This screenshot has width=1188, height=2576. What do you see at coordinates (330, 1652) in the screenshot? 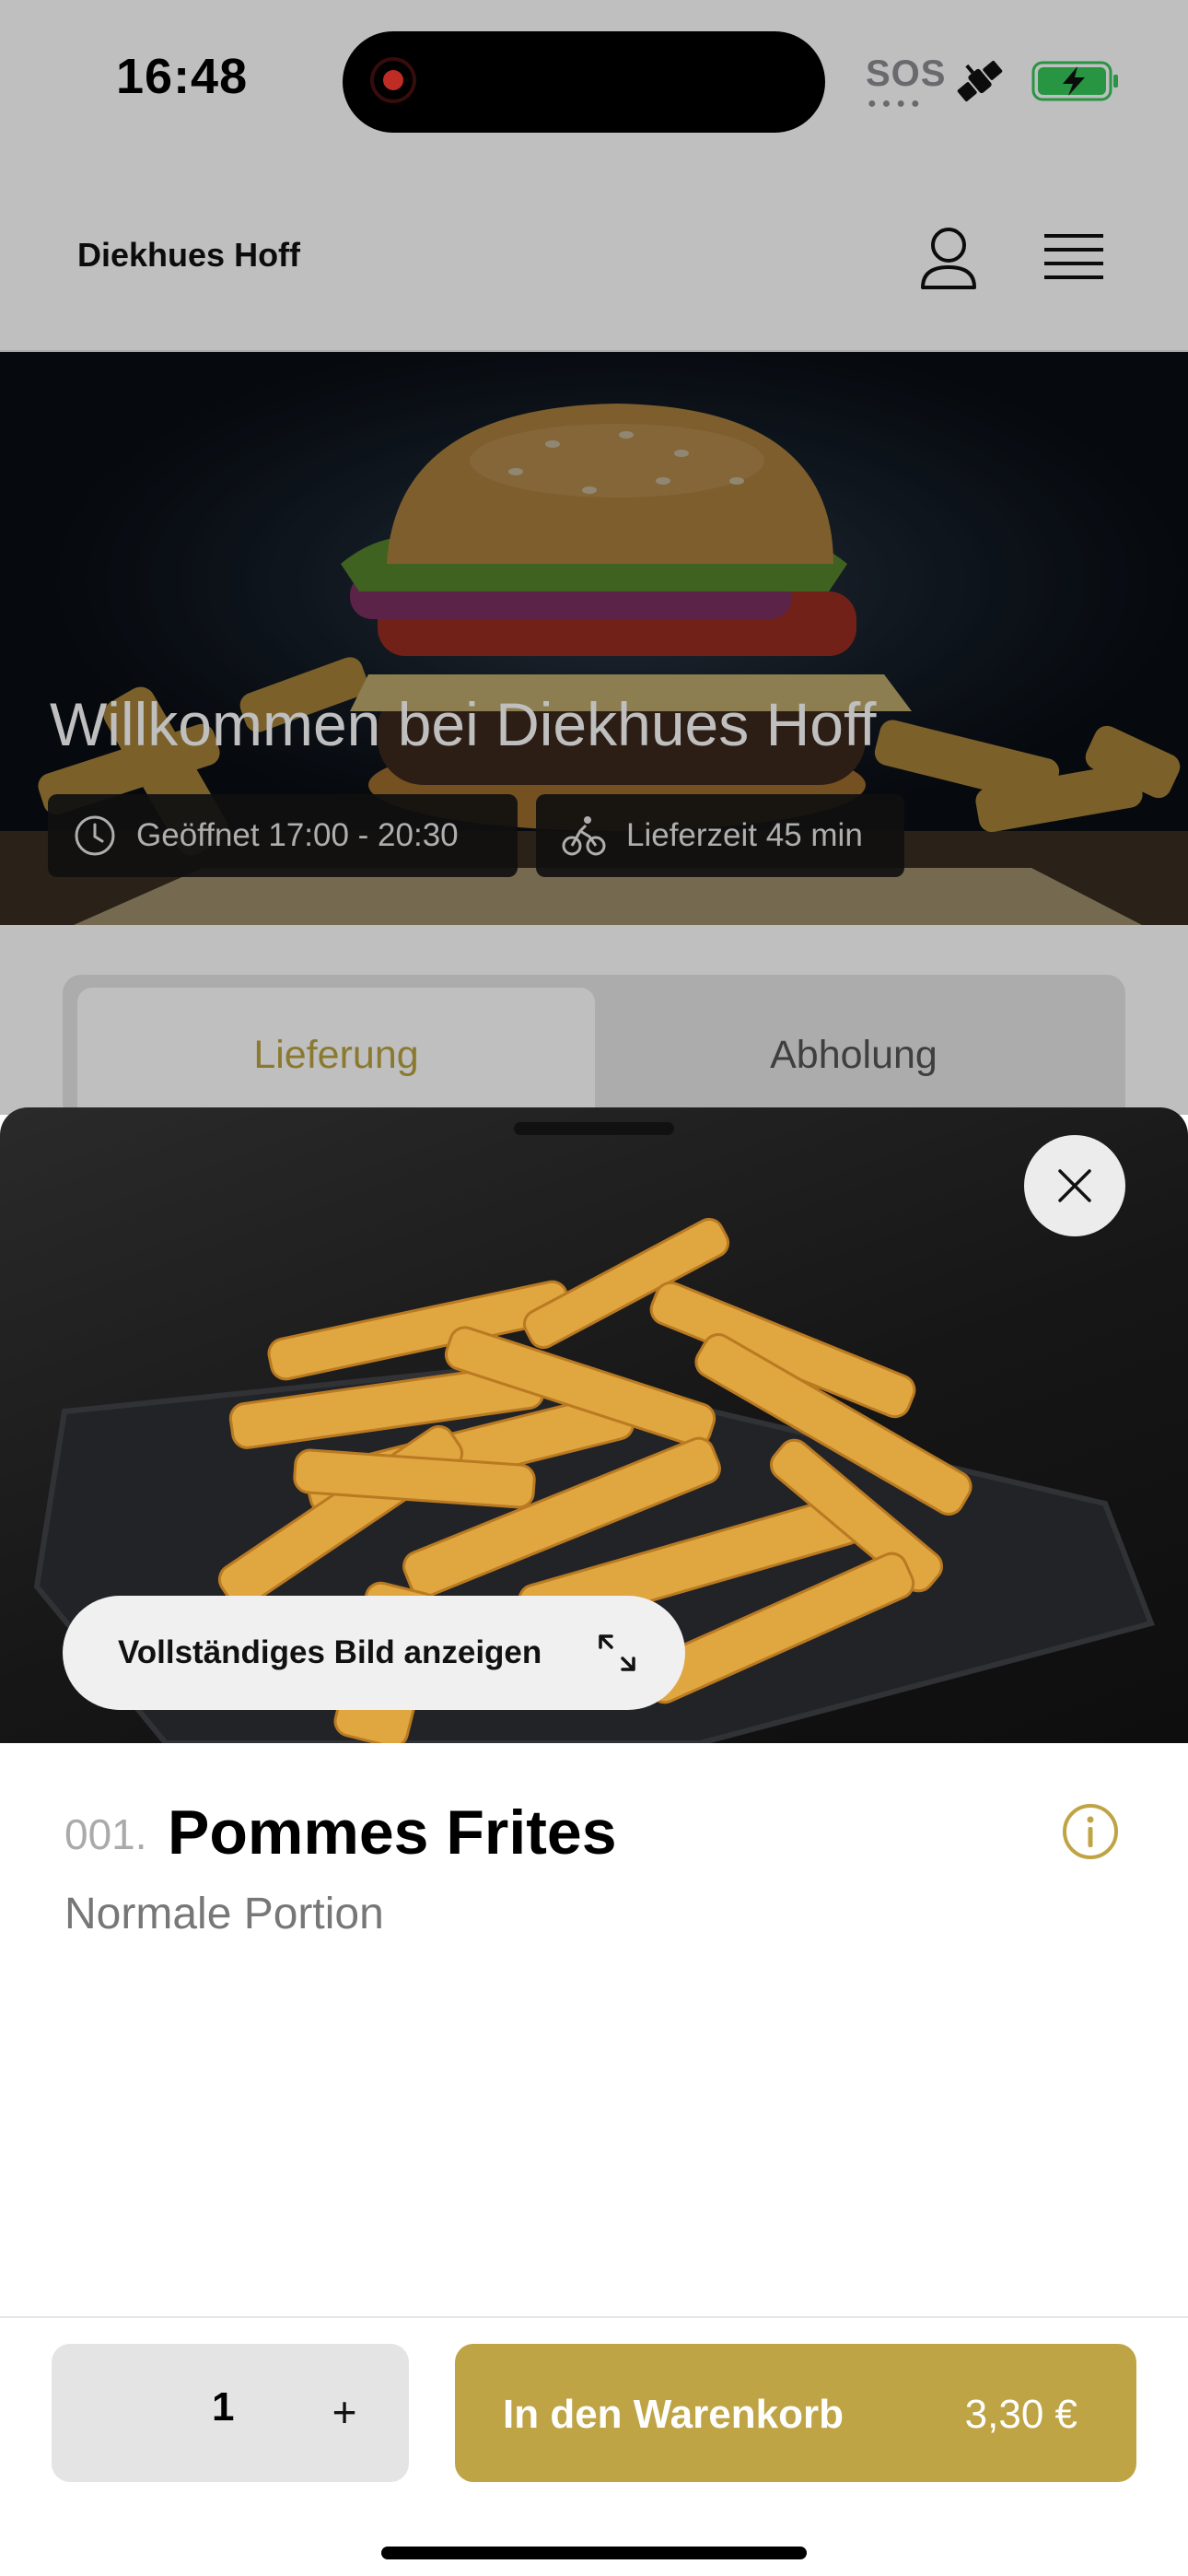
I see `show-full-image-label: Vollständiges Bild anzeigen` at bounding box center [330, 1652].